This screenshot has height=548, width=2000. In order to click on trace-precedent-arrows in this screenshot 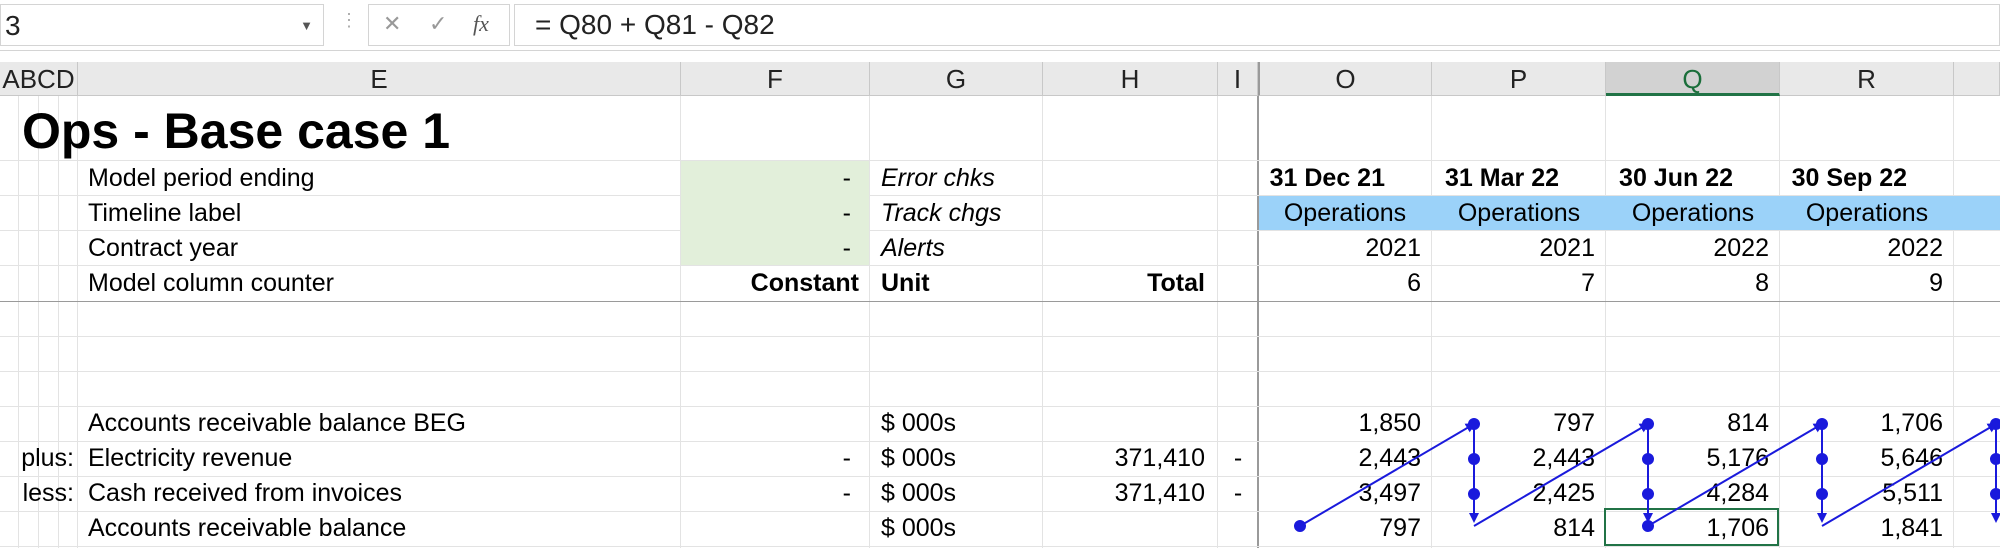, I will do `click(1647, 475)`.